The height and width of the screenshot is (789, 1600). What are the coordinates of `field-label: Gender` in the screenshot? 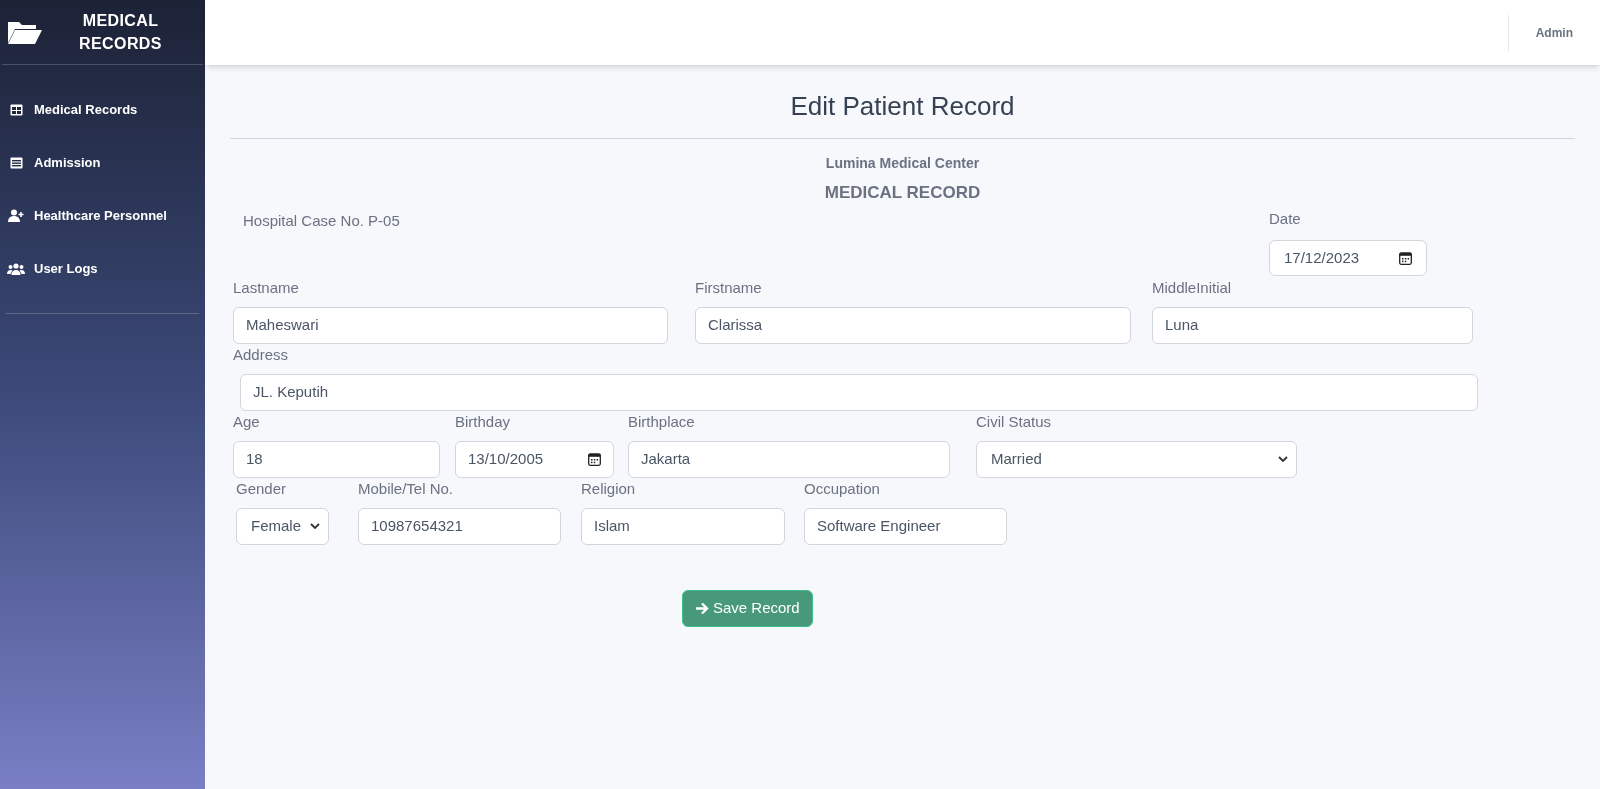 It's located at (261, 488).